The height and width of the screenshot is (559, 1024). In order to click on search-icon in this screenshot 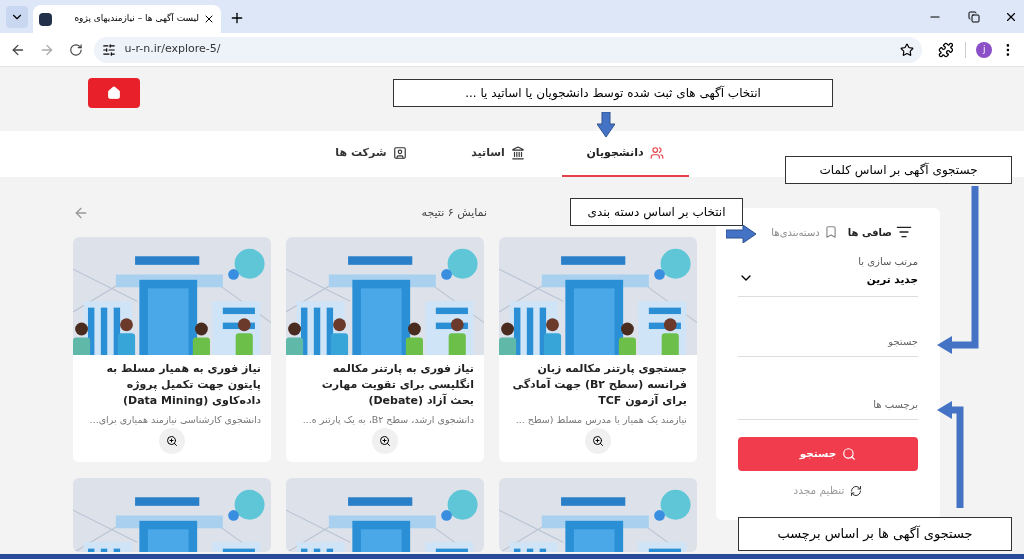, I will do `click(849, 453)`.